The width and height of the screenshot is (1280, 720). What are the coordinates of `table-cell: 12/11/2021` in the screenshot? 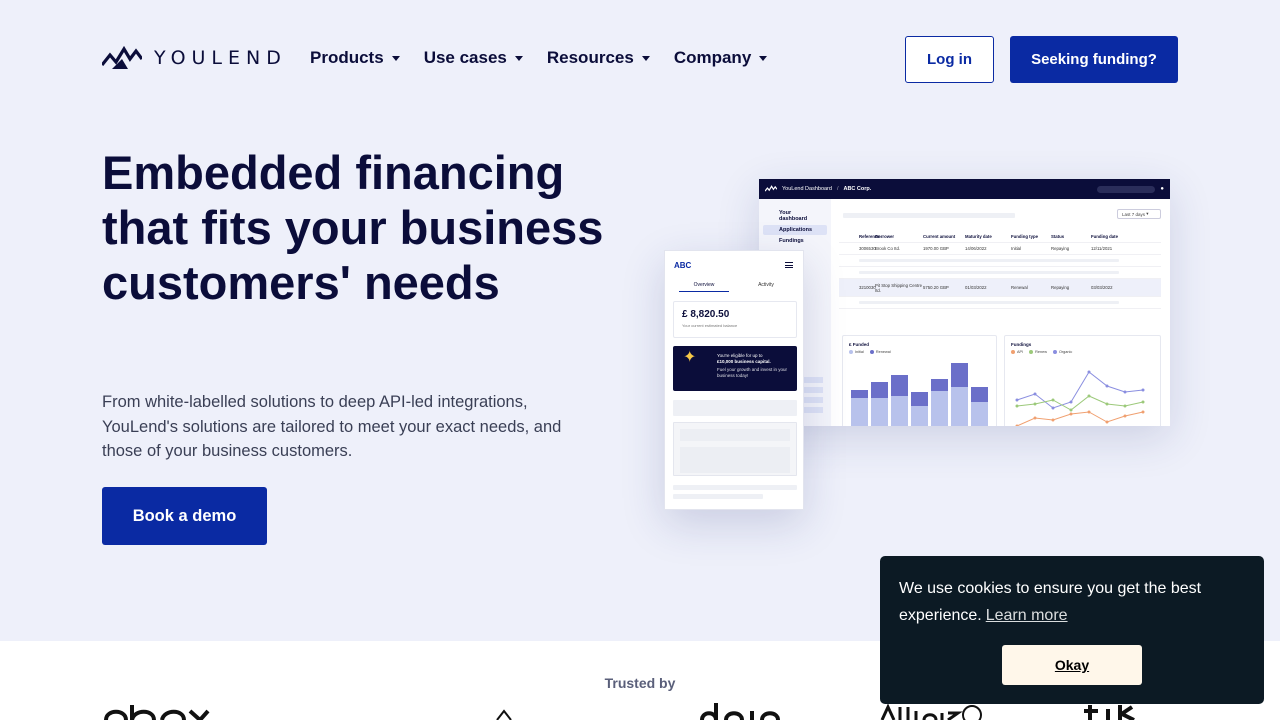 It's located at (1102, 248).